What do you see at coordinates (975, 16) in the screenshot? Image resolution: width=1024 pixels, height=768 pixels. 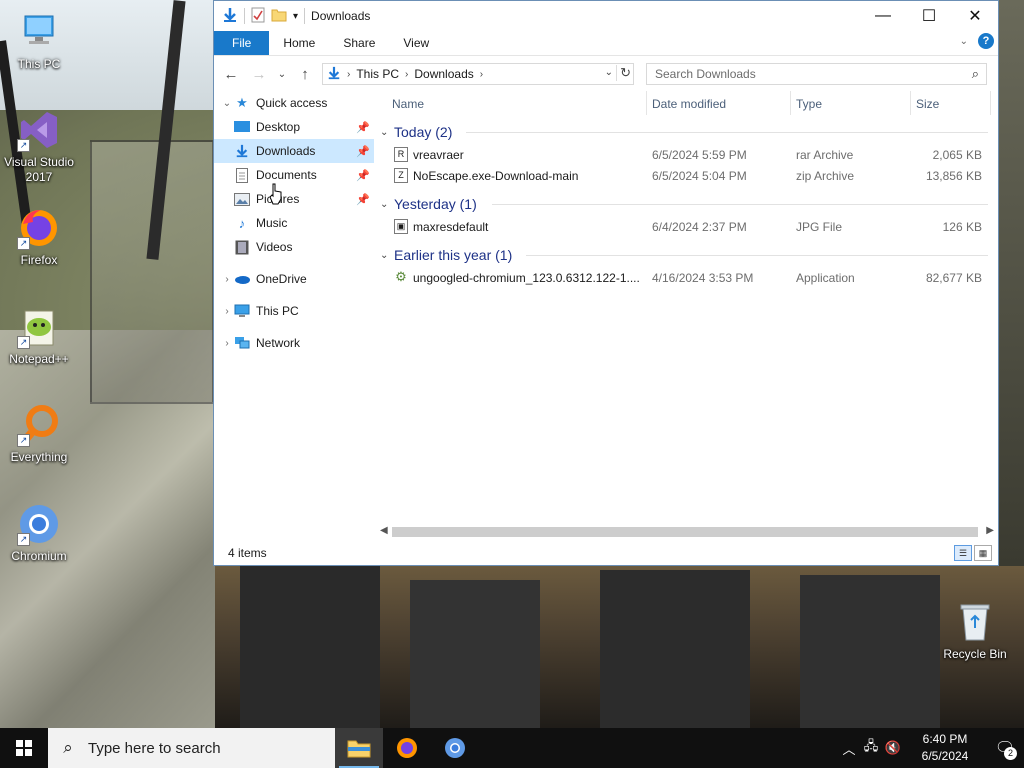 I see `close-button: ✕` at bounding box center [975, 16].